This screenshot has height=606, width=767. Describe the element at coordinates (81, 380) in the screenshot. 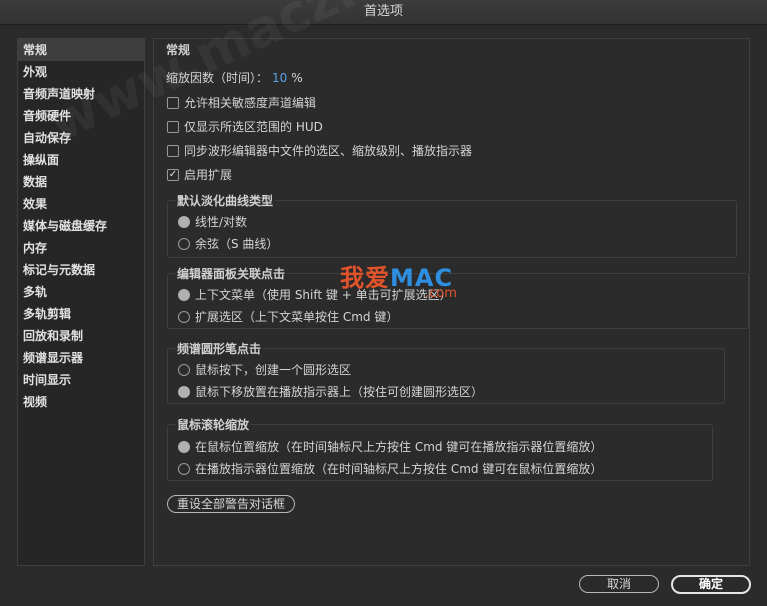

I see `sidebar-item: 时间显示` at that location.